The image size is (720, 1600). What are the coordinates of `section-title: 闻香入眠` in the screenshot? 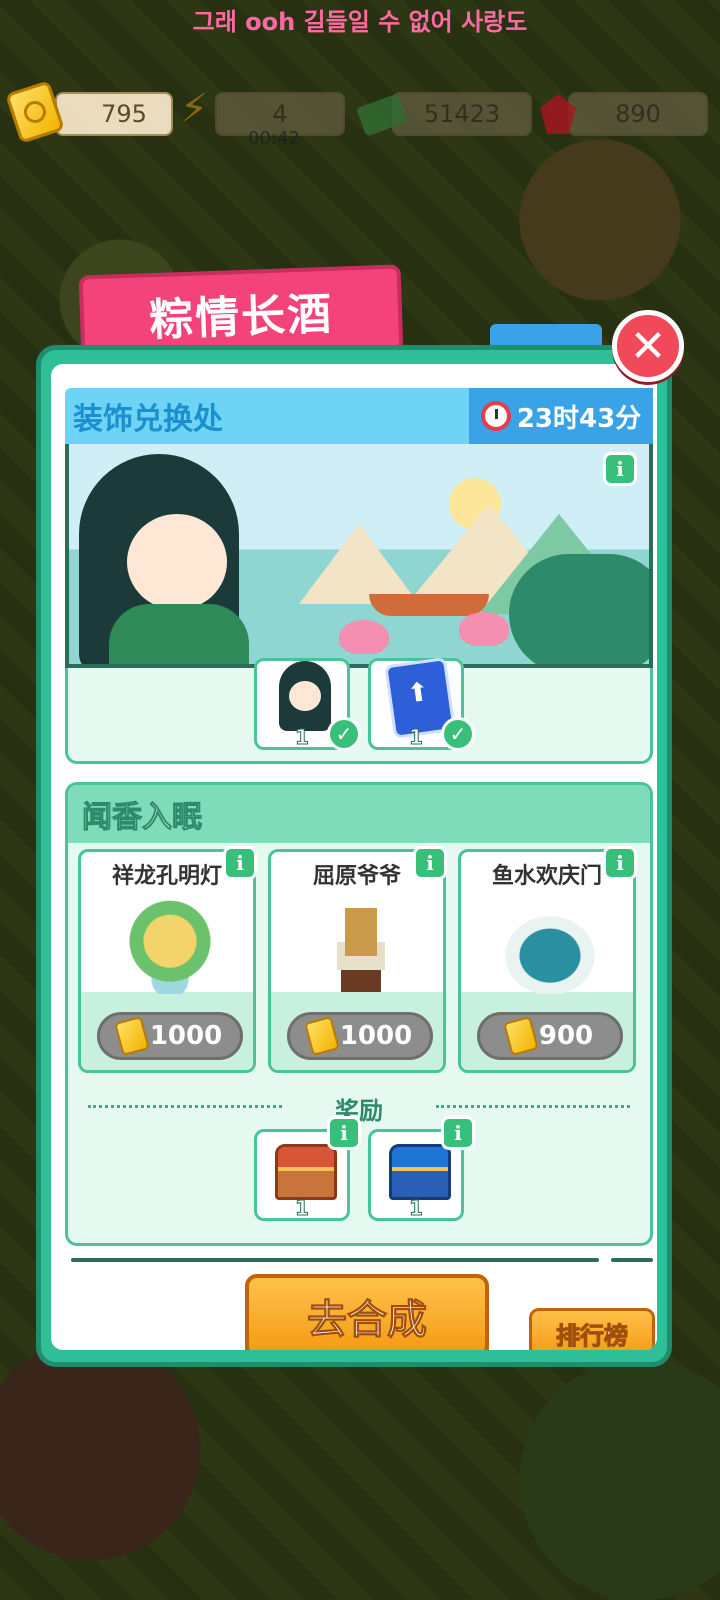 It's located at (142, 818).